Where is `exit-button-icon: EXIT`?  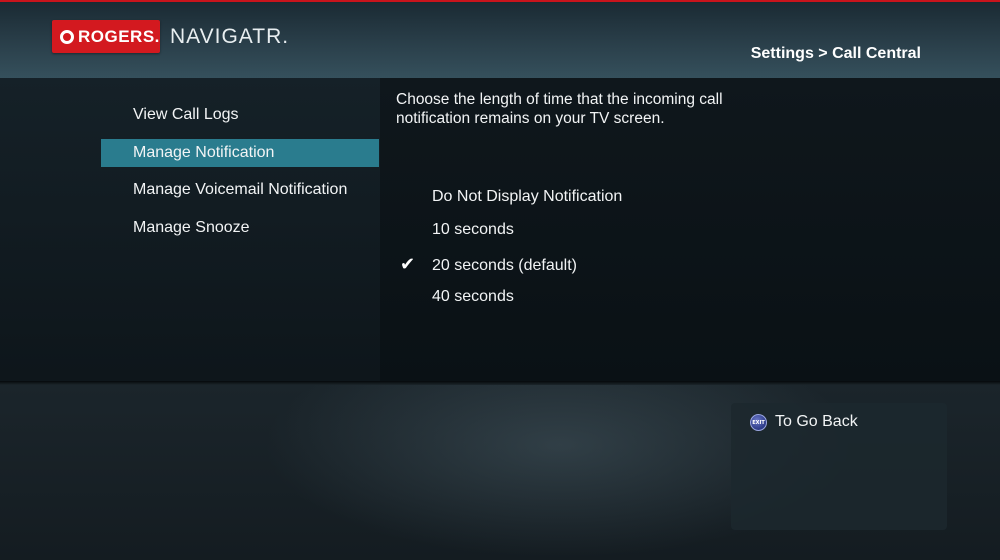
exit-button-icon: EXIT is located at coordinates (758, 422).